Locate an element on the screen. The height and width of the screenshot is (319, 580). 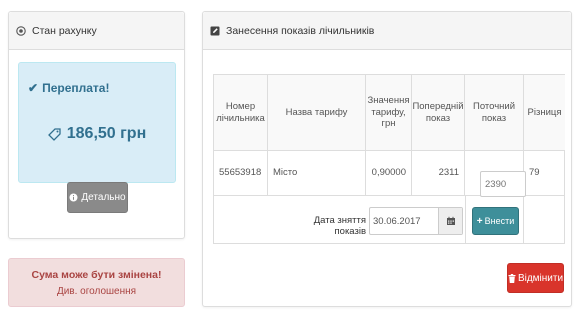
column-header: Попередній показ is located at coordinates (438, 113).